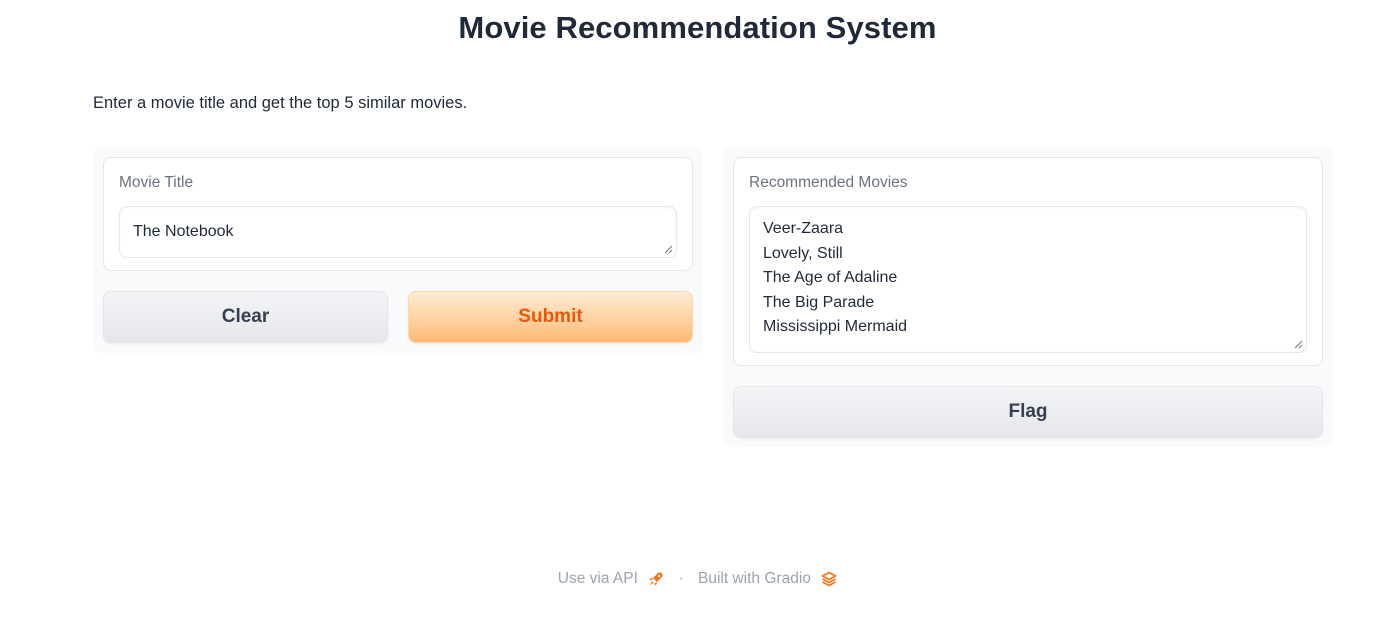 Image resolution: width=1395 pixels, height=618 pixels. I want to click on use-via-api-link: Use via API, so click(613, 578).